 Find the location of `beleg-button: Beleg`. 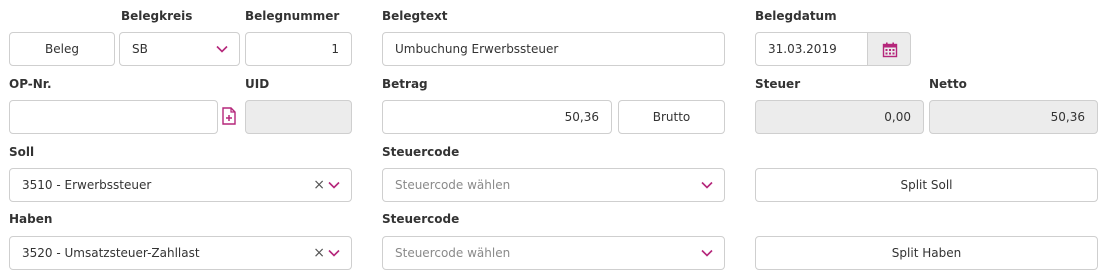

beleg-button: Beleg is located at coordinates (62, 49).